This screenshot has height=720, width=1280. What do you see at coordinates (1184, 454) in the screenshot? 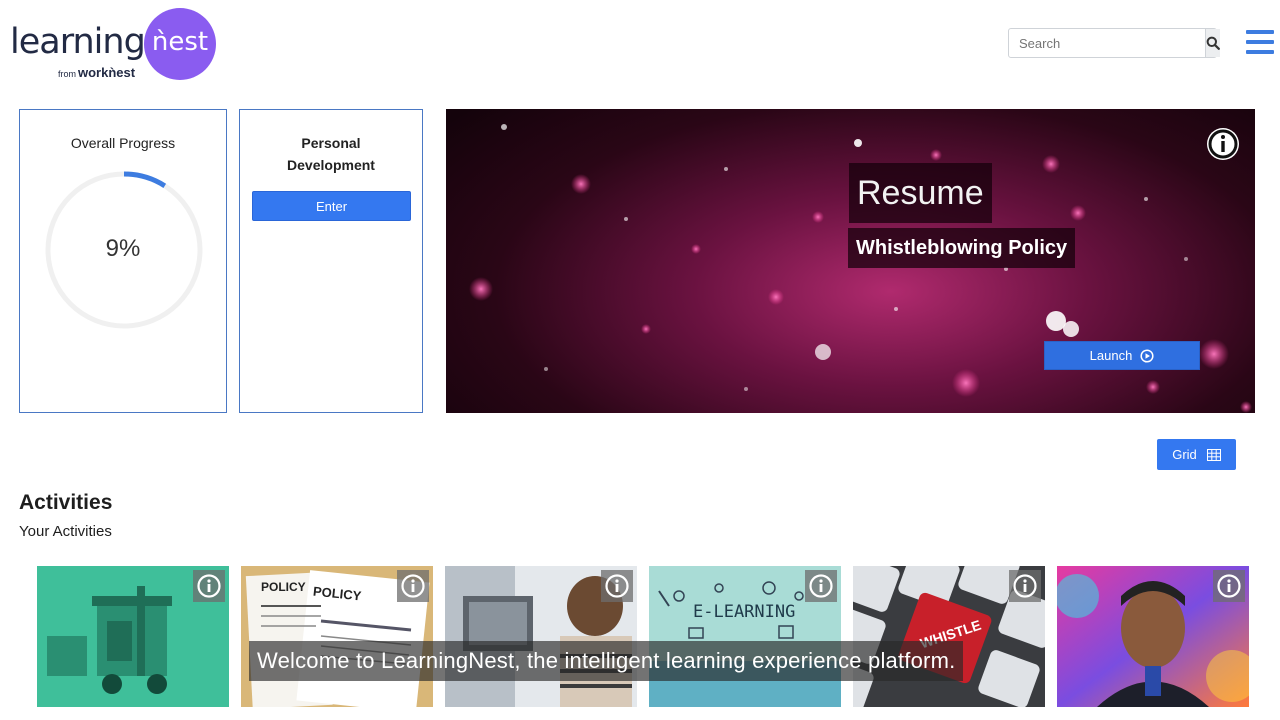
I see `grid-label: Grid` at bounding box center [1184, 454].